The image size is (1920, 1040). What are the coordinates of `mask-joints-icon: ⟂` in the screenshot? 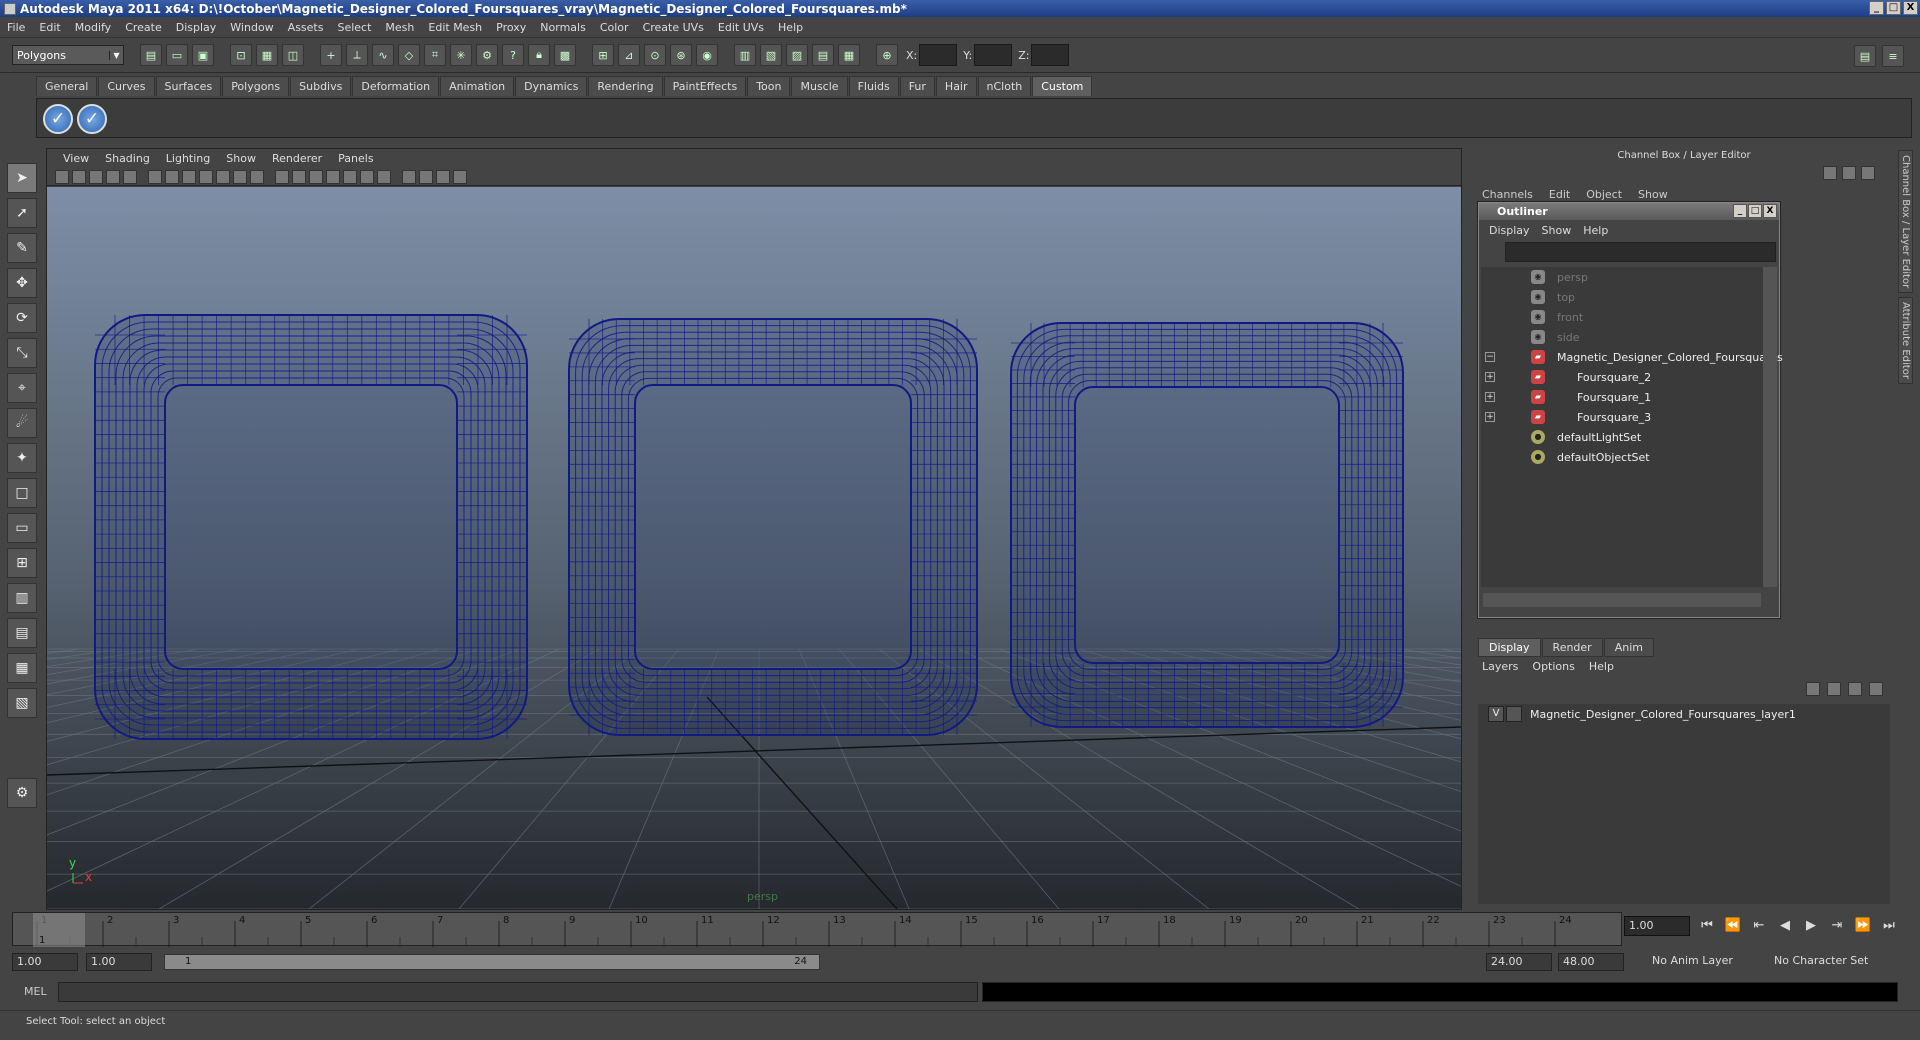 It's located at (357, 55).